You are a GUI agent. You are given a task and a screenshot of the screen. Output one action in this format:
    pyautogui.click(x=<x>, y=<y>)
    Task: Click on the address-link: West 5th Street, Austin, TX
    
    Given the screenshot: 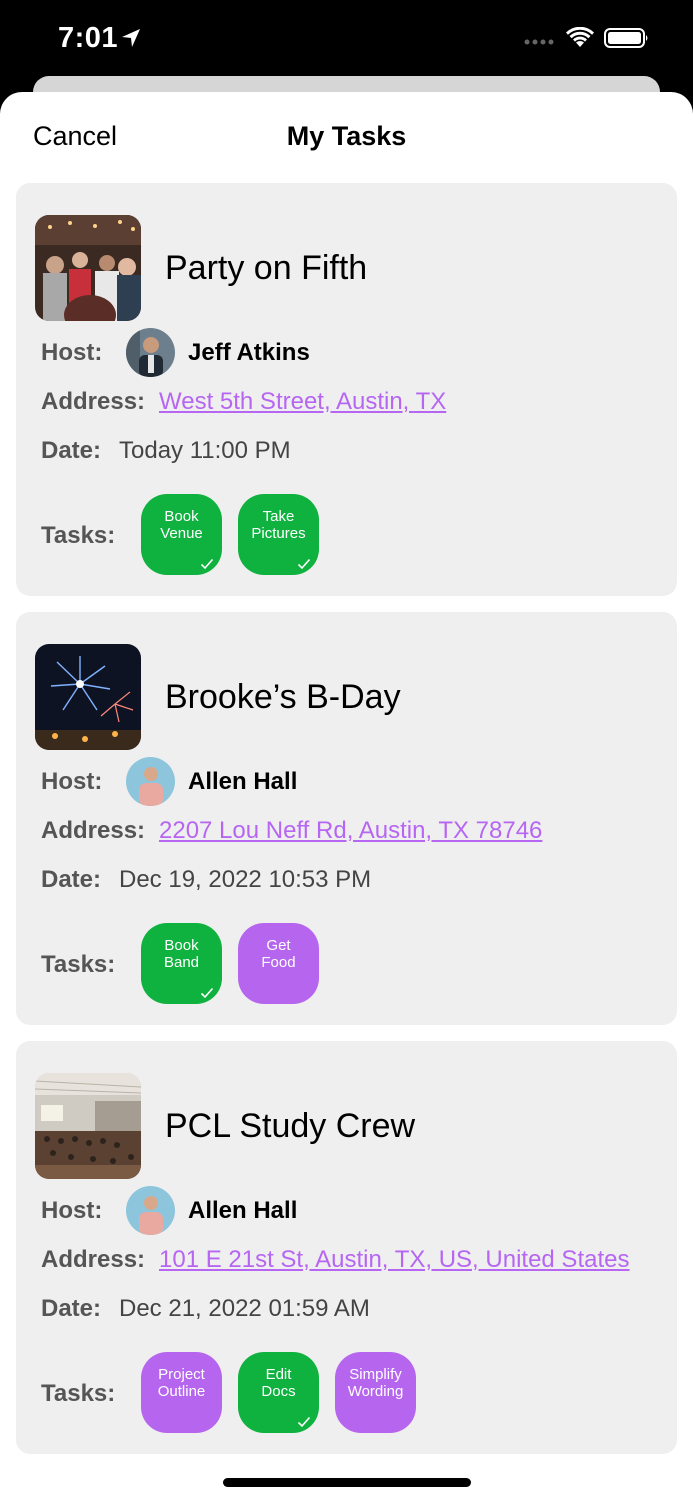 What is the action you would take?
    pyautogui.click(x=302, y=402)
    